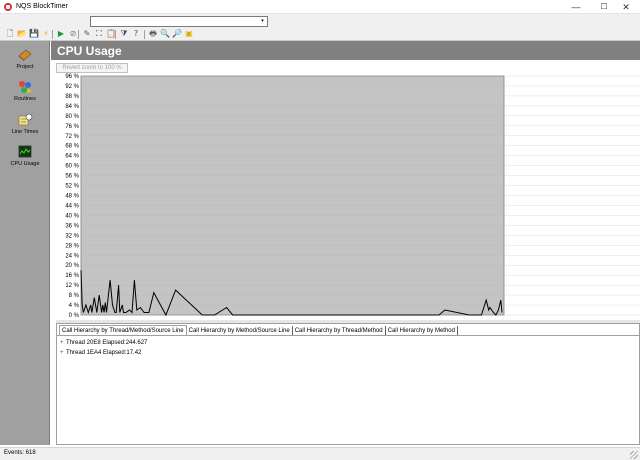 This screenshot has height=460, width=640. Describe the element at coordinates (25, 67) in the screenshot. I see `sidebar-item-label: Project` at that location.